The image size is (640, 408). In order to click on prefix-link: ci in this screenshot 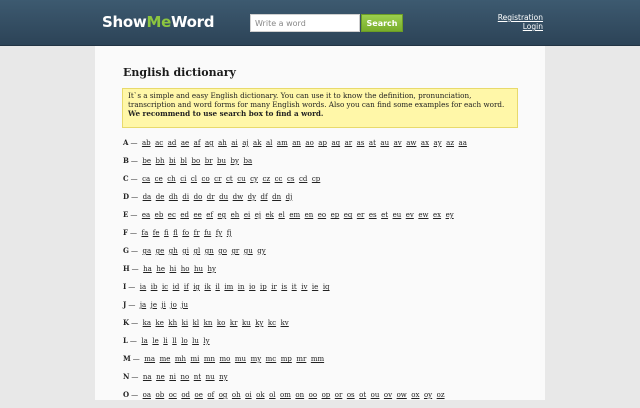, I will do `click(183, 179)`.